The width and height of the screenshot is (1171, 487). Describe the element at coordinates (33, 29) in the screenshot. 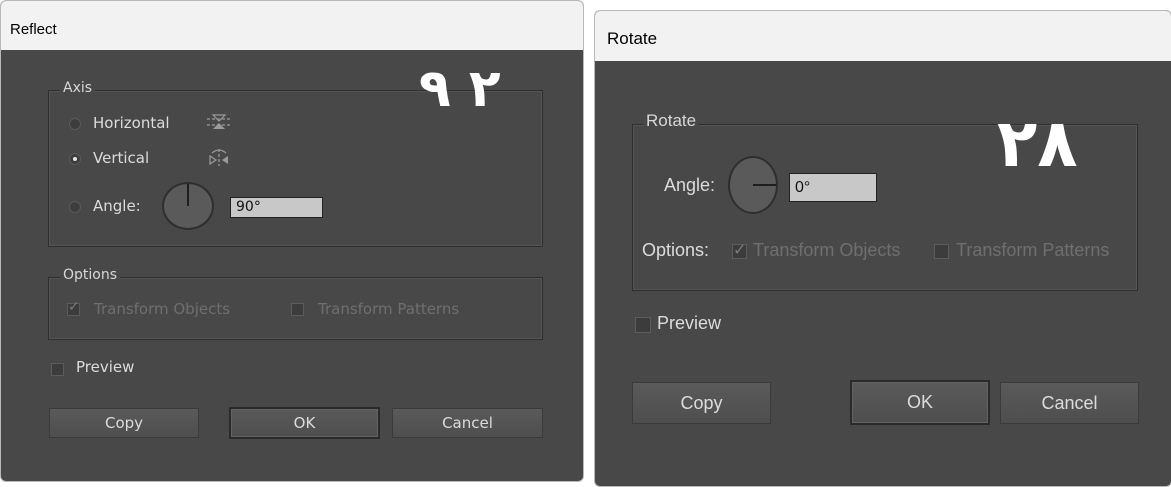

I see `reflect-title: Reflect` at that location.